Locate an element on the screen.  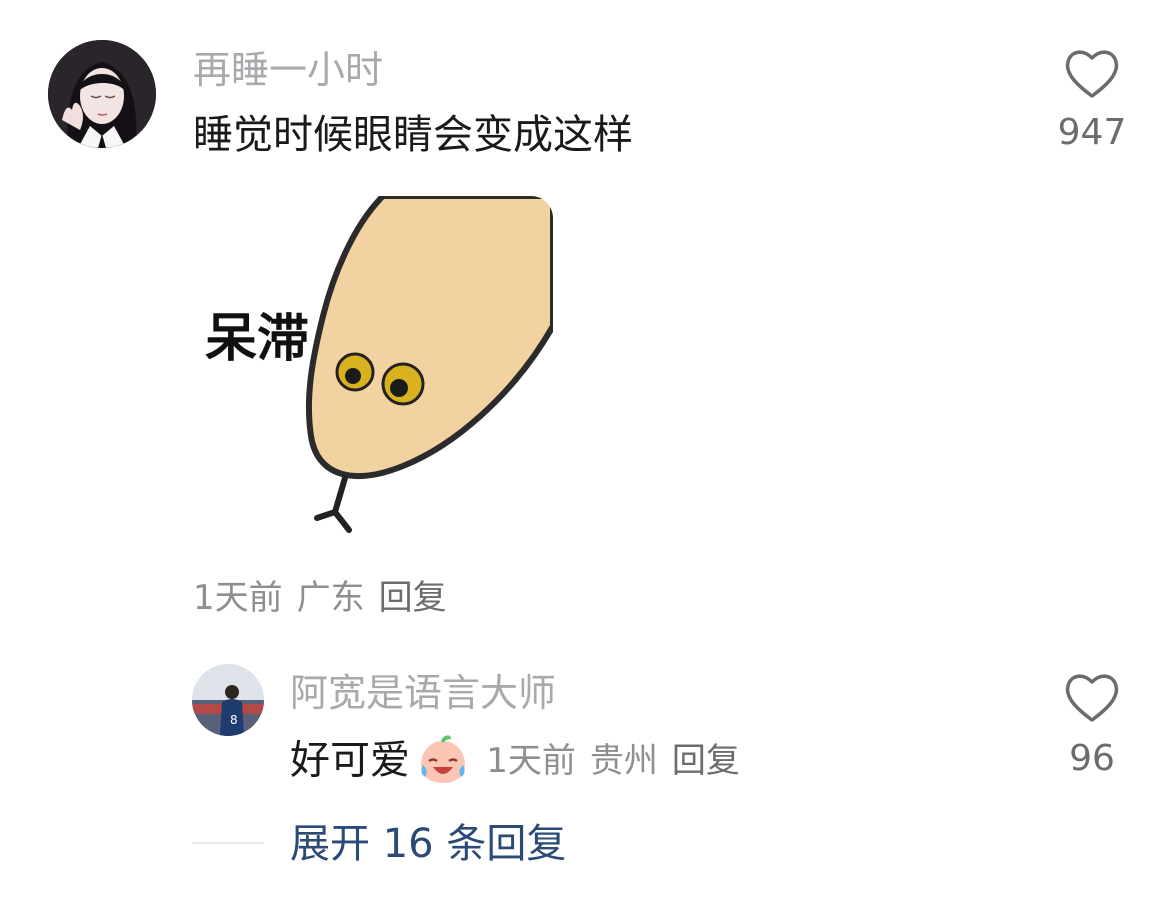
reply-line: 好可爱 1天前 贵州 回复 is located at coordinates (522, 760).